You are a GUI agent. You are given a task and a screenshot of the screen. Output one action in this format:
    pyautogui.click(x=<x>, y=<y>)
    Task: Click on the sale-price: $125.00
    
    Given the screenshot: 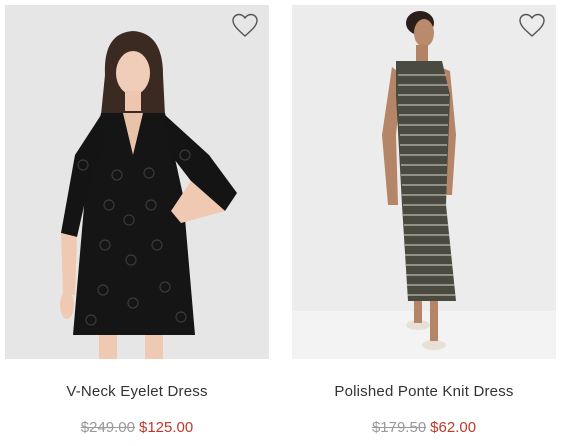 What is the action you would take?
    pyautogui.click(x=166, y=427)
    